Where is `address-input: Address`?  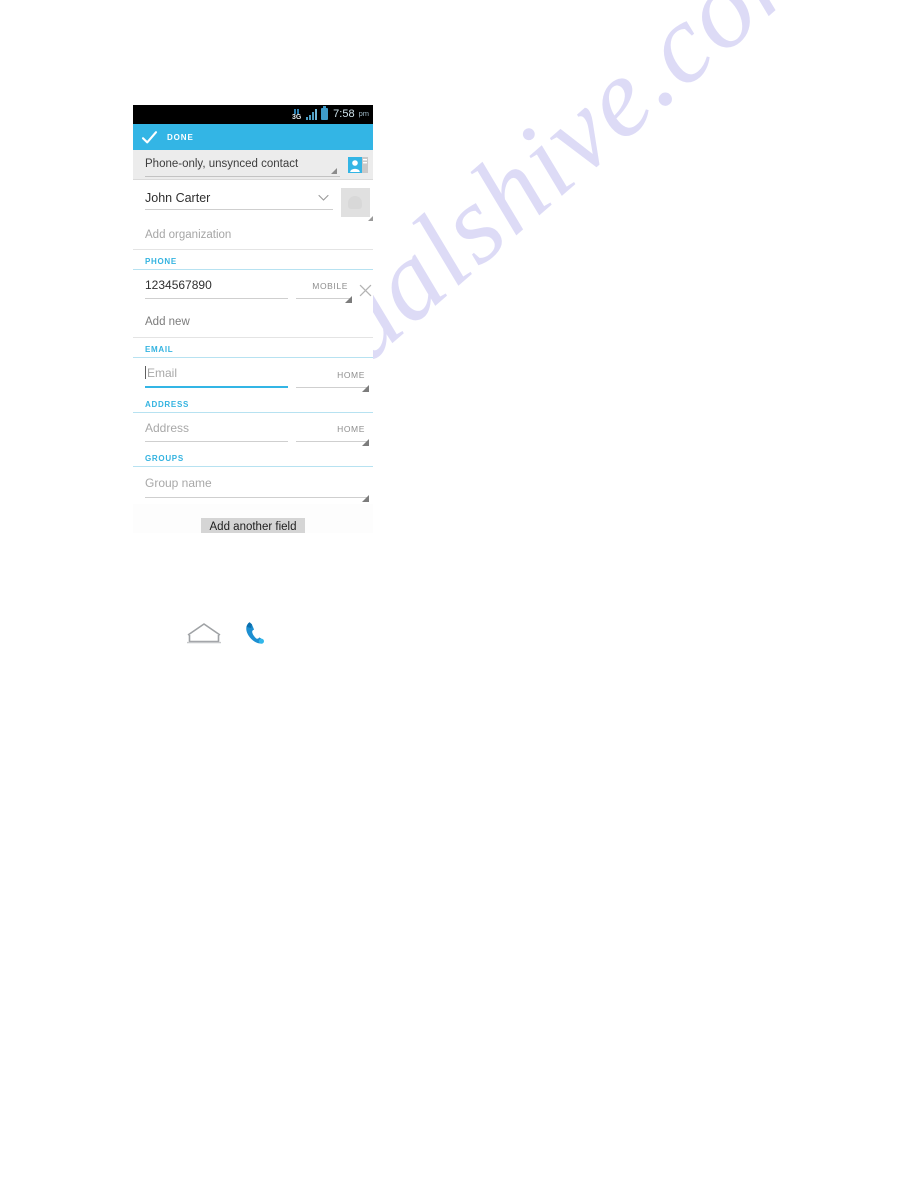 address-input: Address is located at coordinates (216, 430).